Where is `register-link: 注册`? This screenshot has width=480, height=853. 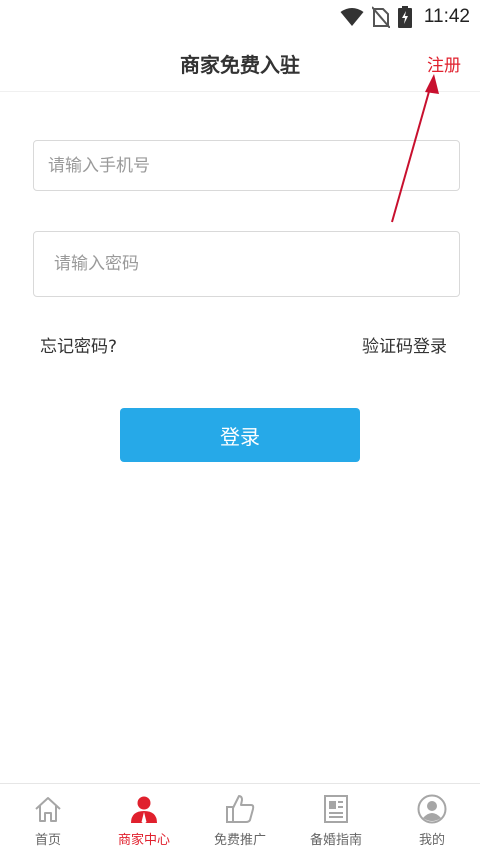
register-link: 注册 is located at coordinates (444, 63).